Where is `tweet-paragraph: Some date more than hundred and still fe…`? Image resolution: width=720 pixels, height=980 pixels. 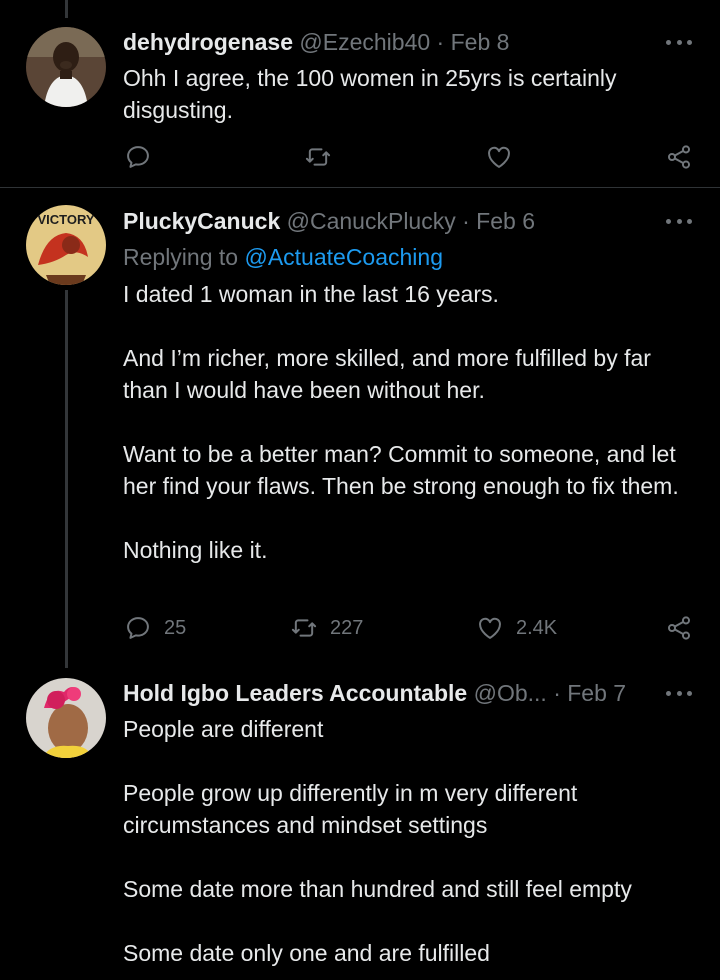 tweet-paragraph: Some date more than hundred and still fe… is located at coordinates (377, 889).